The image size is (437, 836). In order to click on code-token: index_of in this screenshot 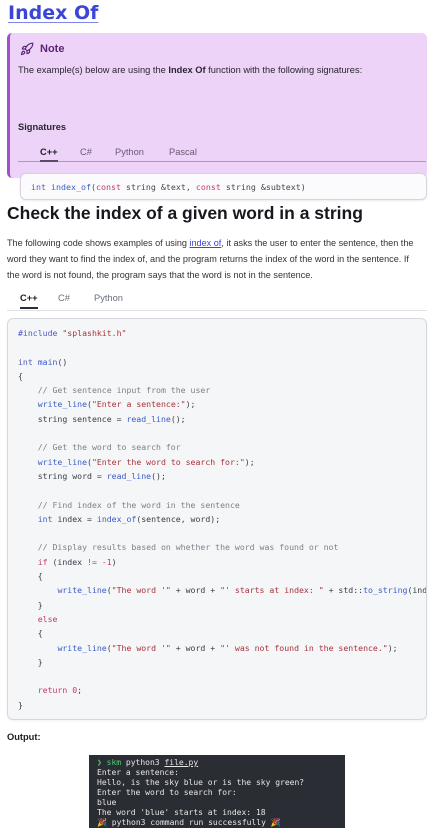, I will do `click(116, 518)`.